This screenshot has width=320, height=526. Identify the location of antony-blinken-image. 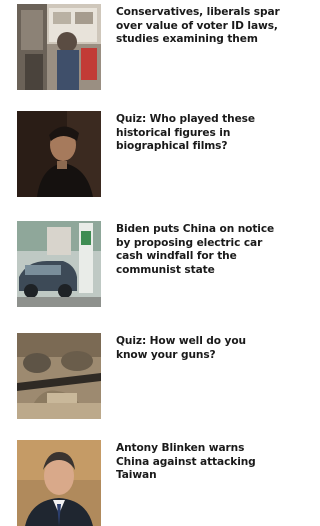
(59, 483).